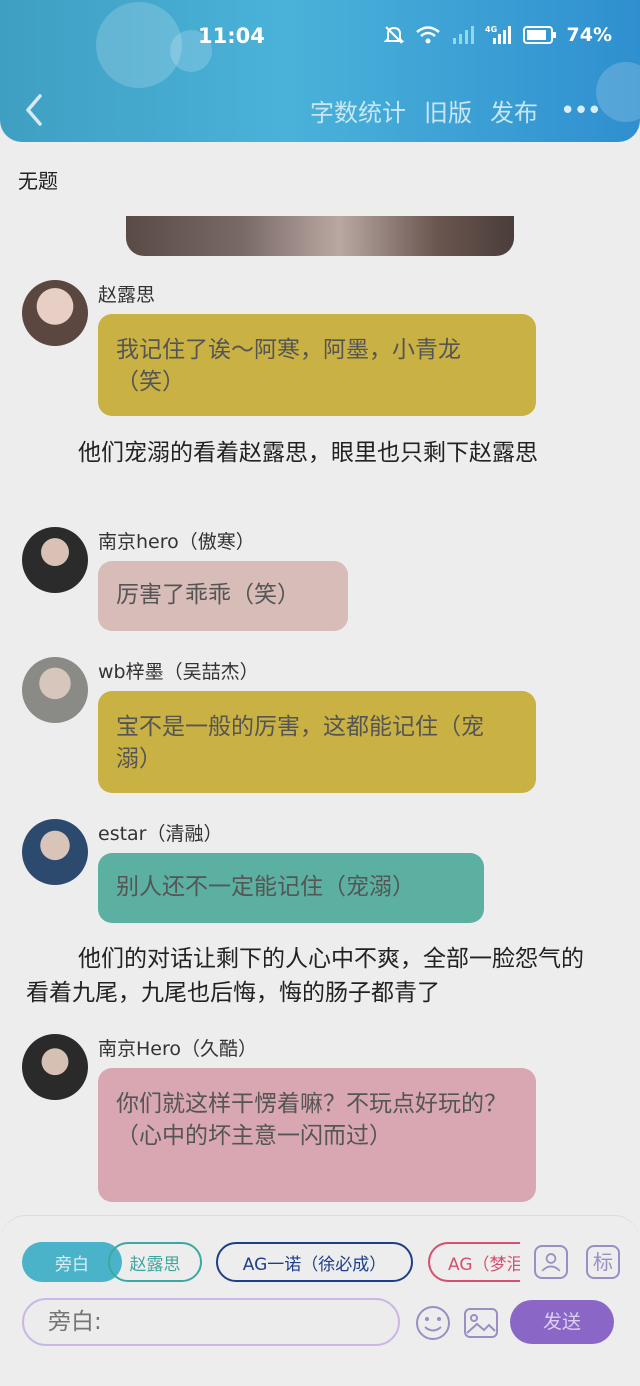 Image resolution: width=640 pixels, height=1386 pixels. I want to click on speaker-name: 南京Hero（久酷）, so click(177, 1049).